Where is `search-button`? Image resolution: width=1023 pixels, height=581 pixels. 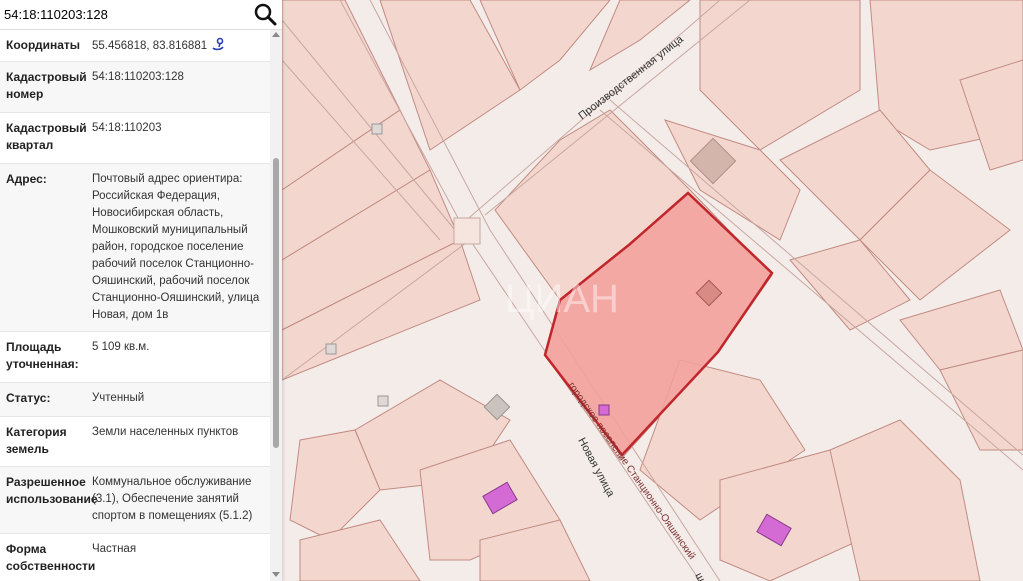 search-button is located at coordinates (265, 14).